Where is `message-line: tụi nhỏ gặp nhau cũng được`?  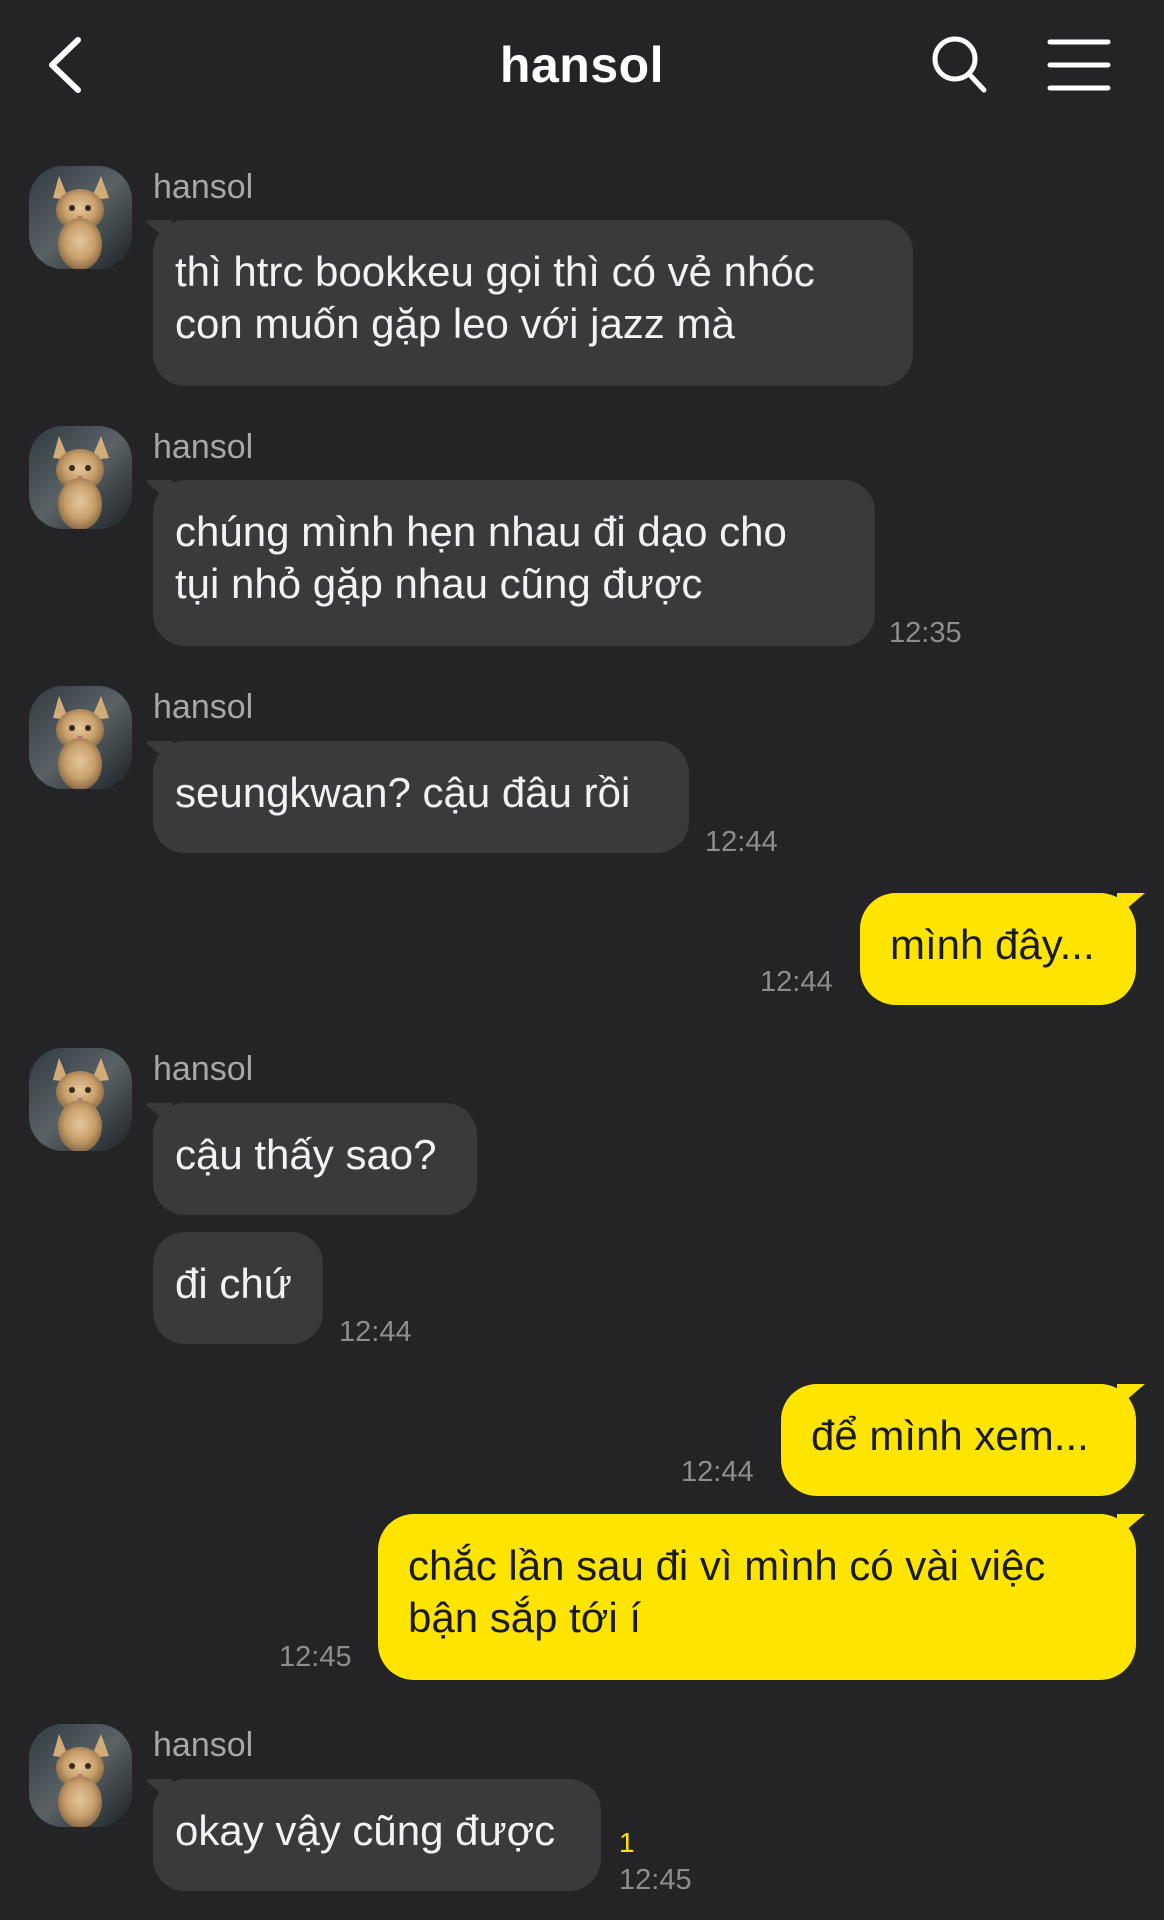 message-line: tụi nhỏ gặp nhau cũng được is located at coordinates (439, 583).